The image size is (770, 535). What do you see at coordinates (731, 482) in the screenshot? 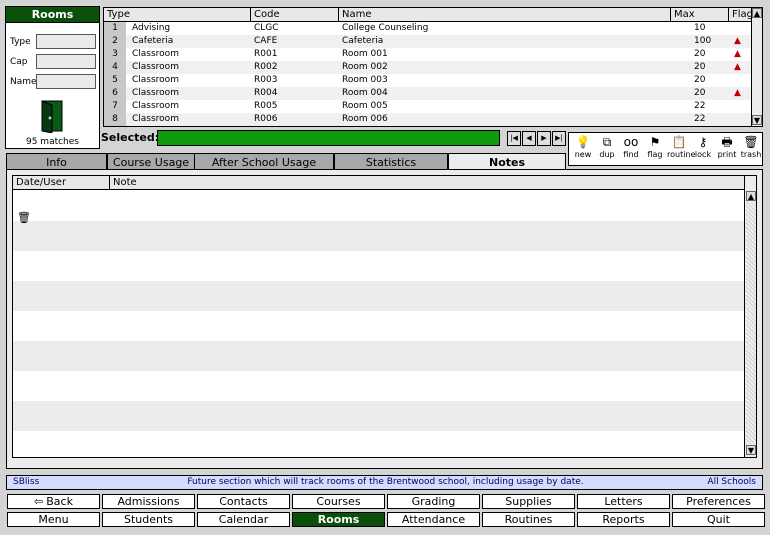
I see `status-scope: All Schools` at bounding box center [731, 482].